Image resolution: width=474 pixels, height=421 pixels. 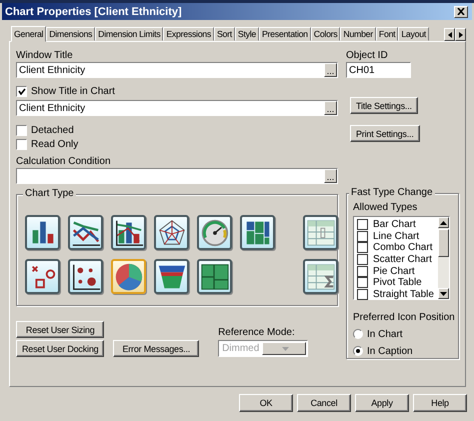 What do you see at coordinates (284, 34) in the screenshot?
I see `tab: Presentation` at bounding box center [284, 34].